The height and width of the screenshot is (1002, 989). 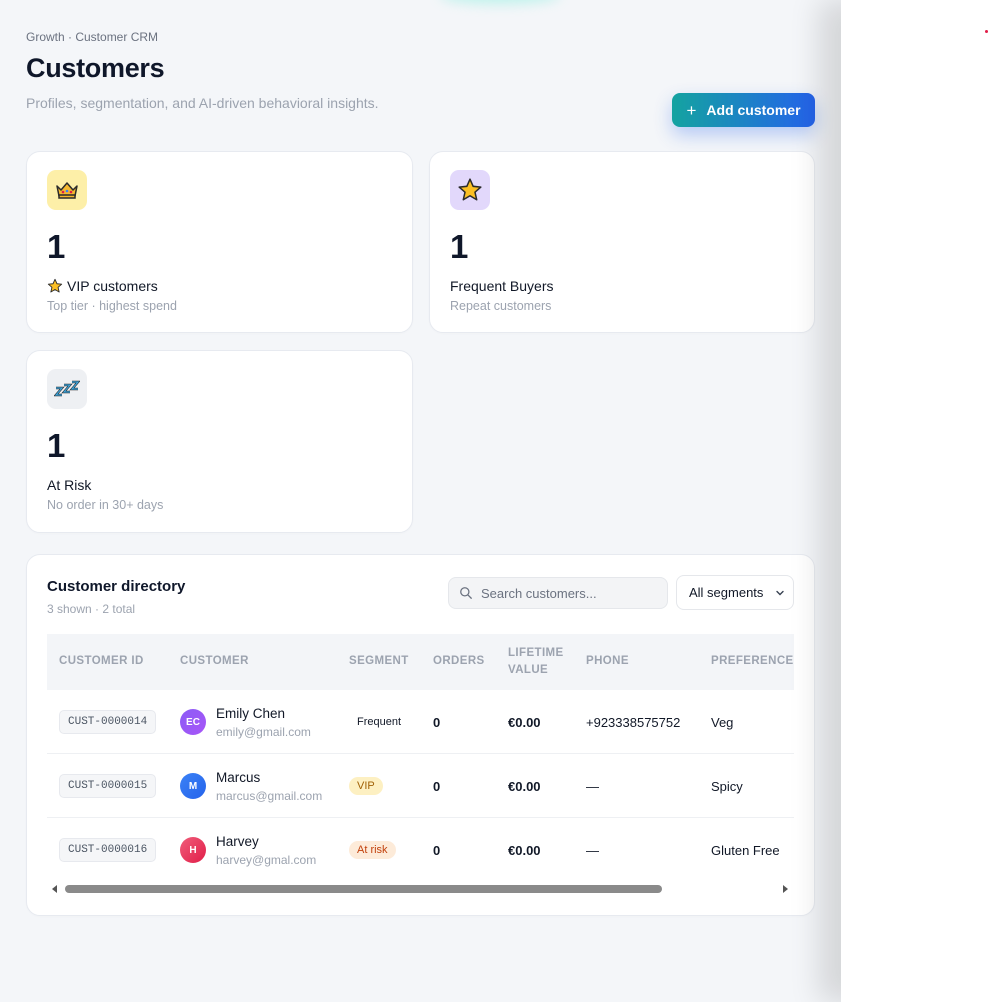 What do you see at coordinates (752, 662) in the screenshot?
I see `column-header-preference: PREFERENCE` at bounding box center [752, 662].